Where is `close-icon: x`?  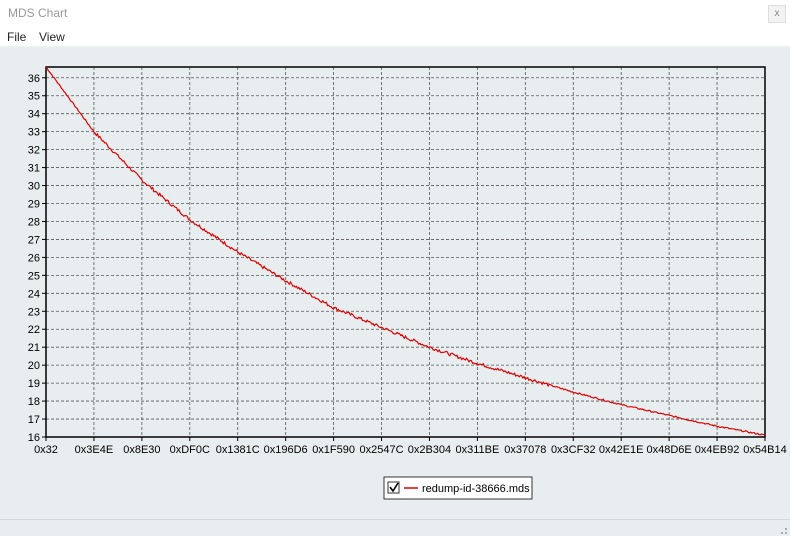
close-icon: x is located at coordinates (777, 13).